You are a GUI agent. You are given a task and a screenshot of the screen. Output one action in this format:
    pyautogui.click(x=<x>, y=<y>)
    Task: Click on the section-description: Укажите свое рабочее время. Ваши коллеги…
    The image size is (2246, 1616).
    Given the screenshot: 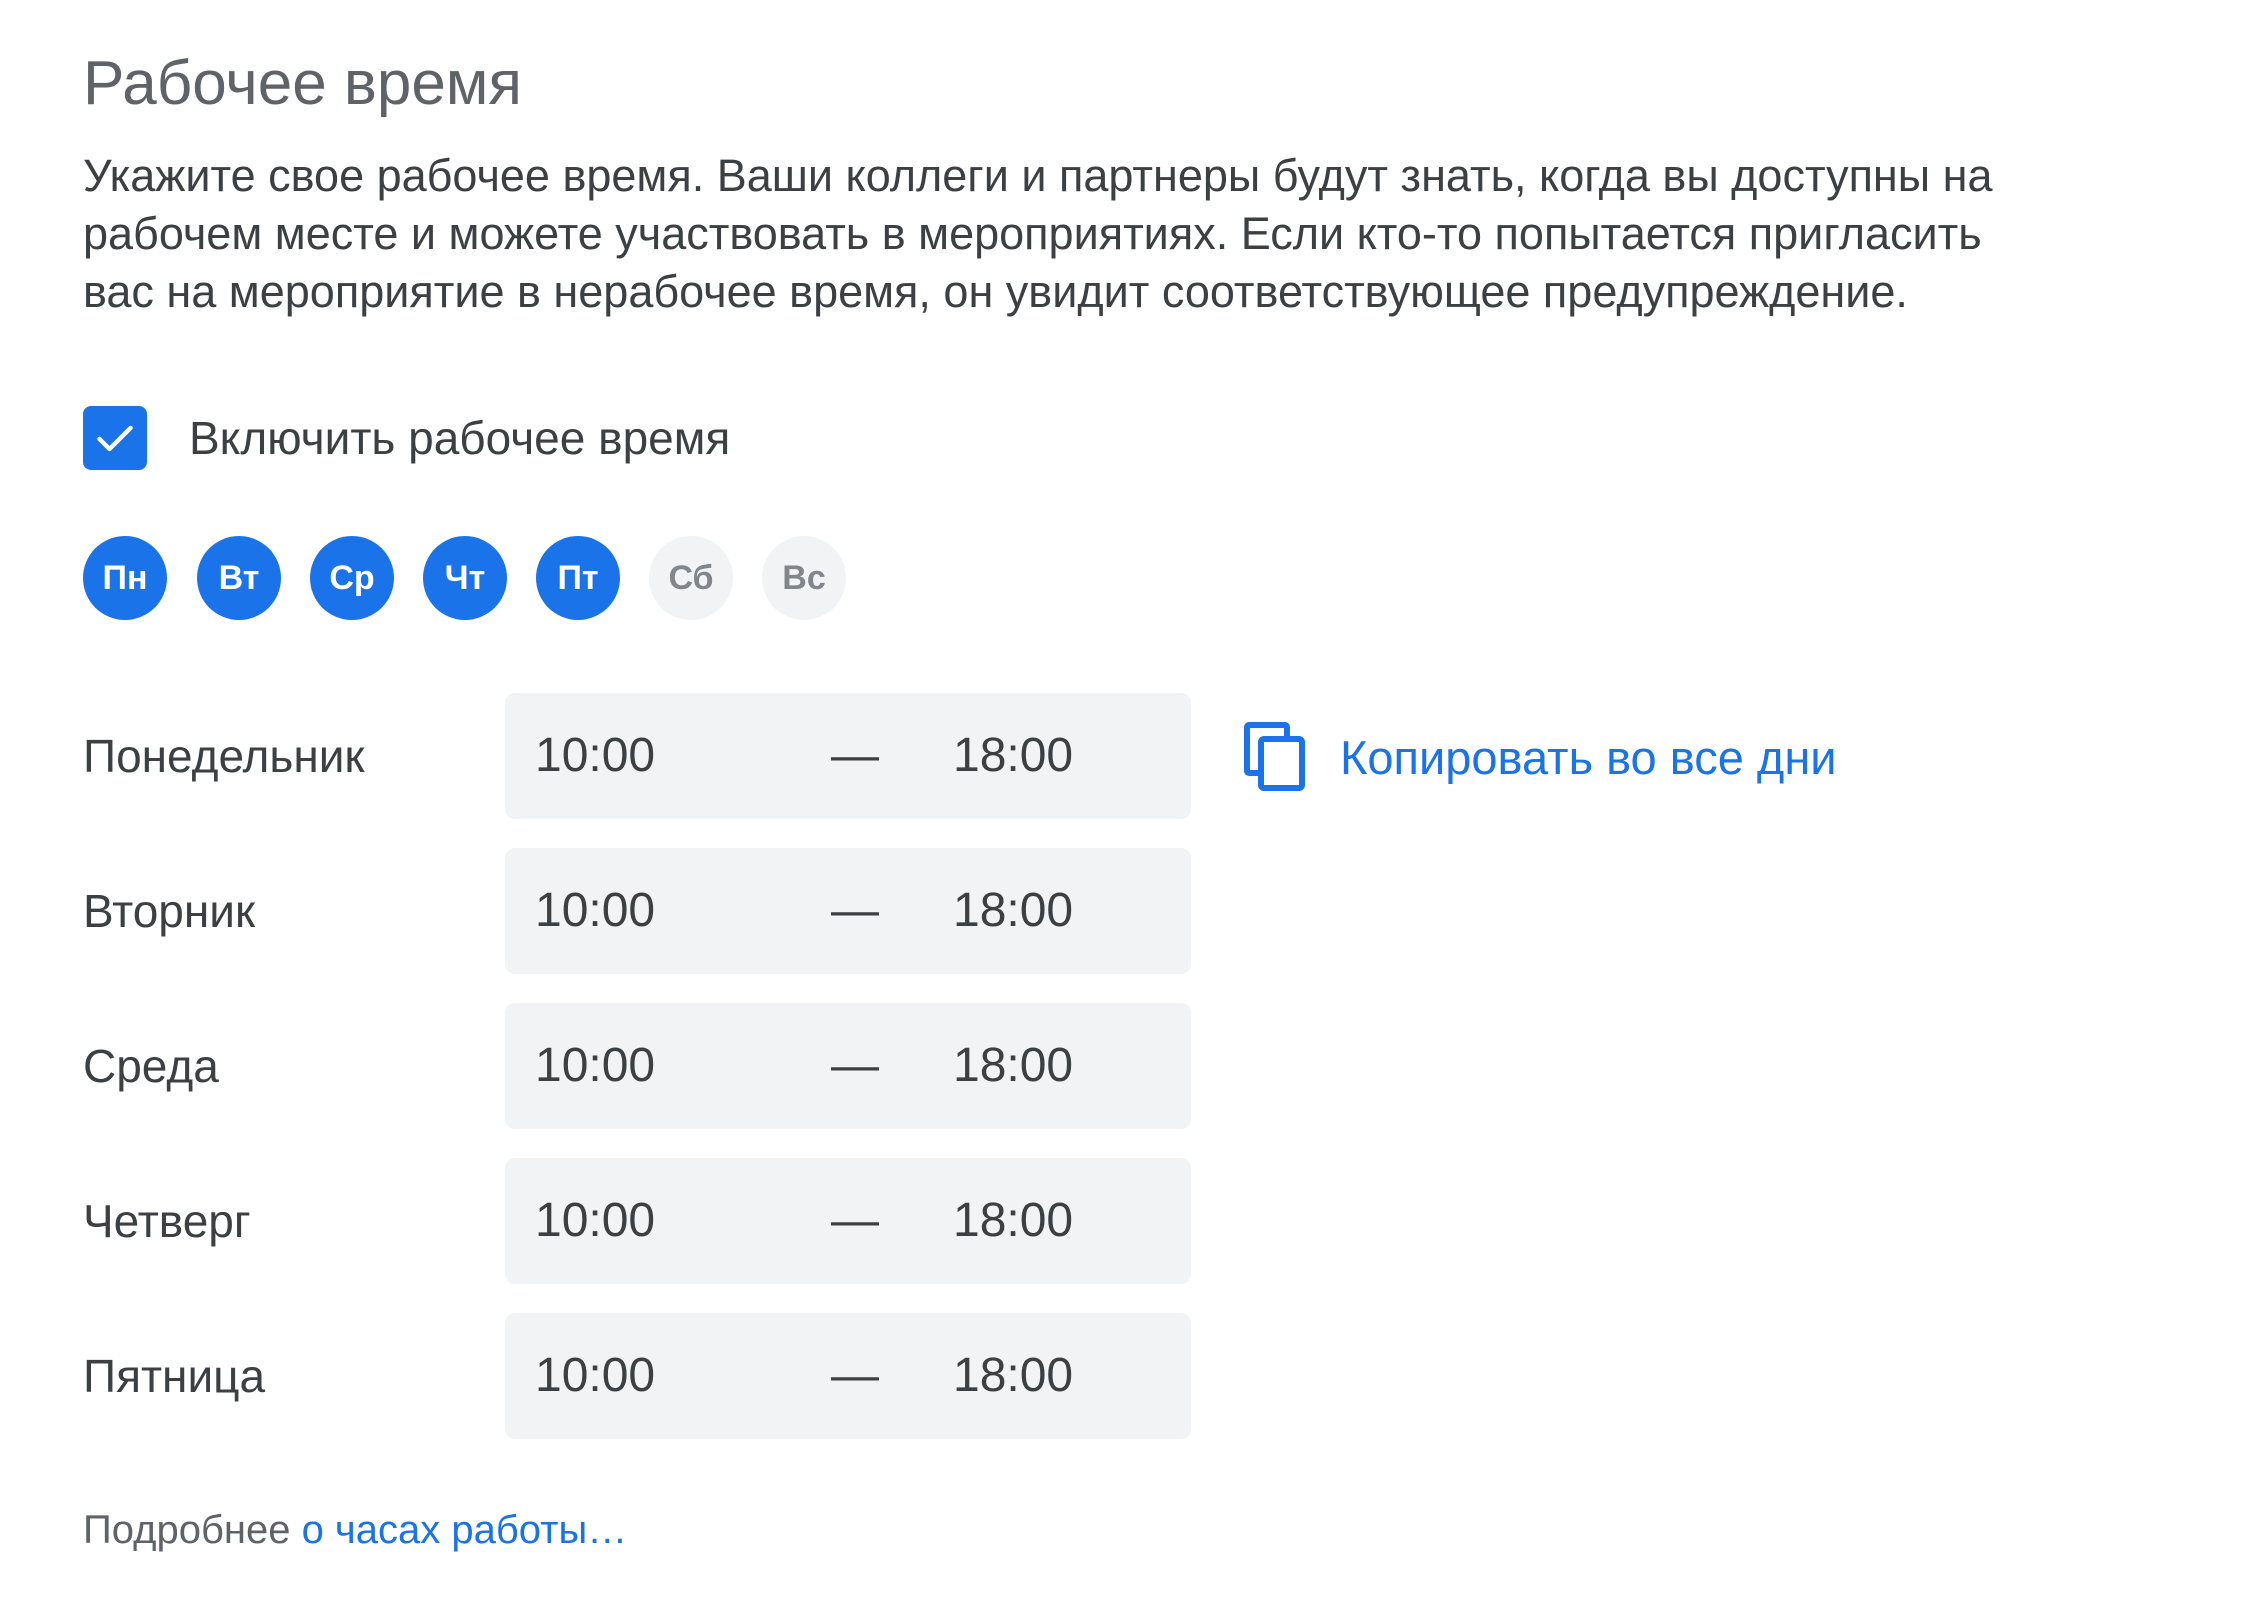 What is the action you would take?
    pyautogui.click(x=1153, y=234)
    